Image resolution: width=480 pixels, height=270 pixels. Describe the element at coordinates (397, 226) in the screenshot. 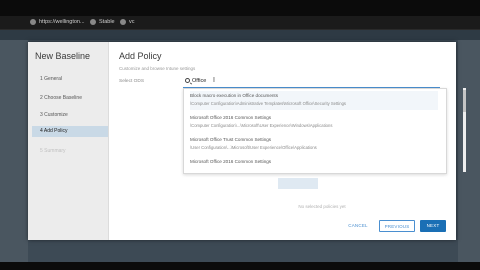

I see `previous-button: PREVIOUS` at that location.